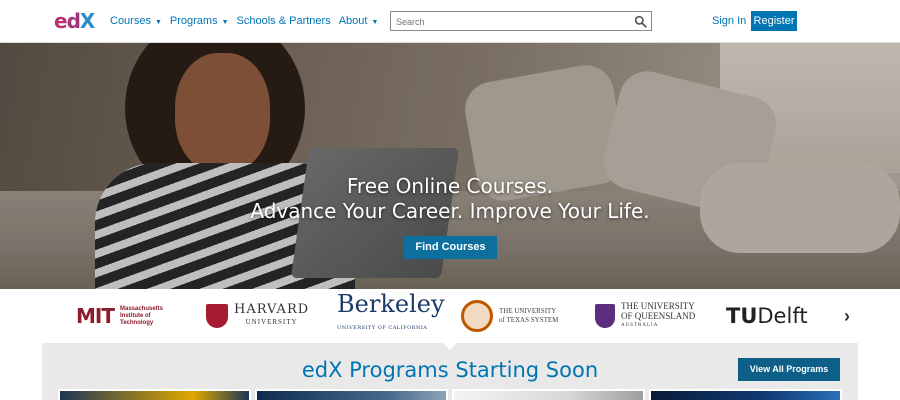 The height and width of the screenshot is (400, 900). What do you see at coordinates (193, 21) in the screenshot?
I see `nav-programs-label: Programs` at bounding box center [193, 21].